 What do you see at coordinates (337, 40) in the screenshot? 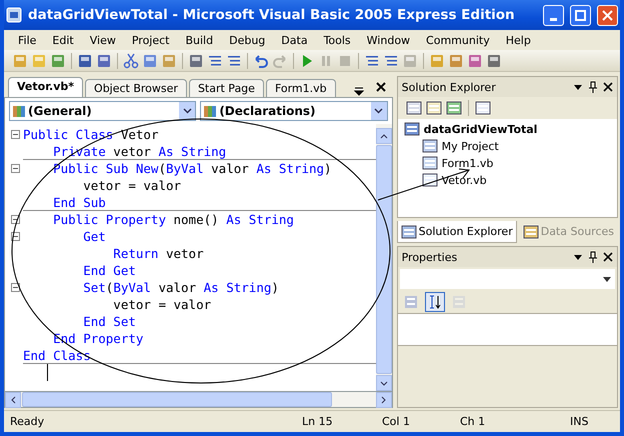
I see `menu-item: Tools` at bounding box center [337, 40].